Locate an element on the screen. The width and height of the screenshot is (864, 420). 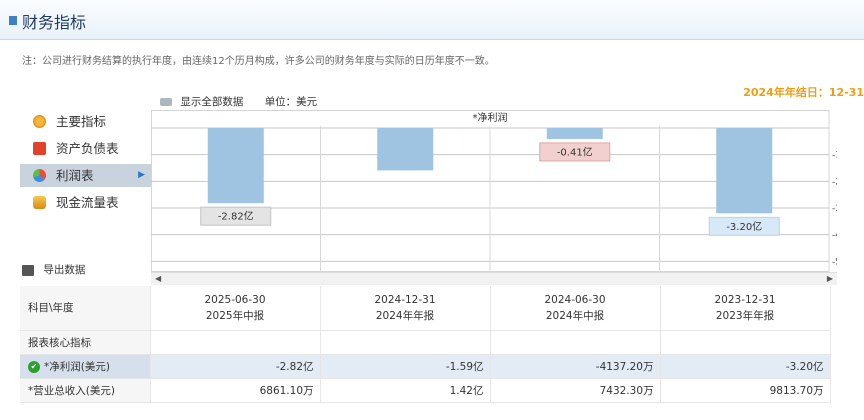
y-tick-label: -2 is located at coordinates (834, 182).